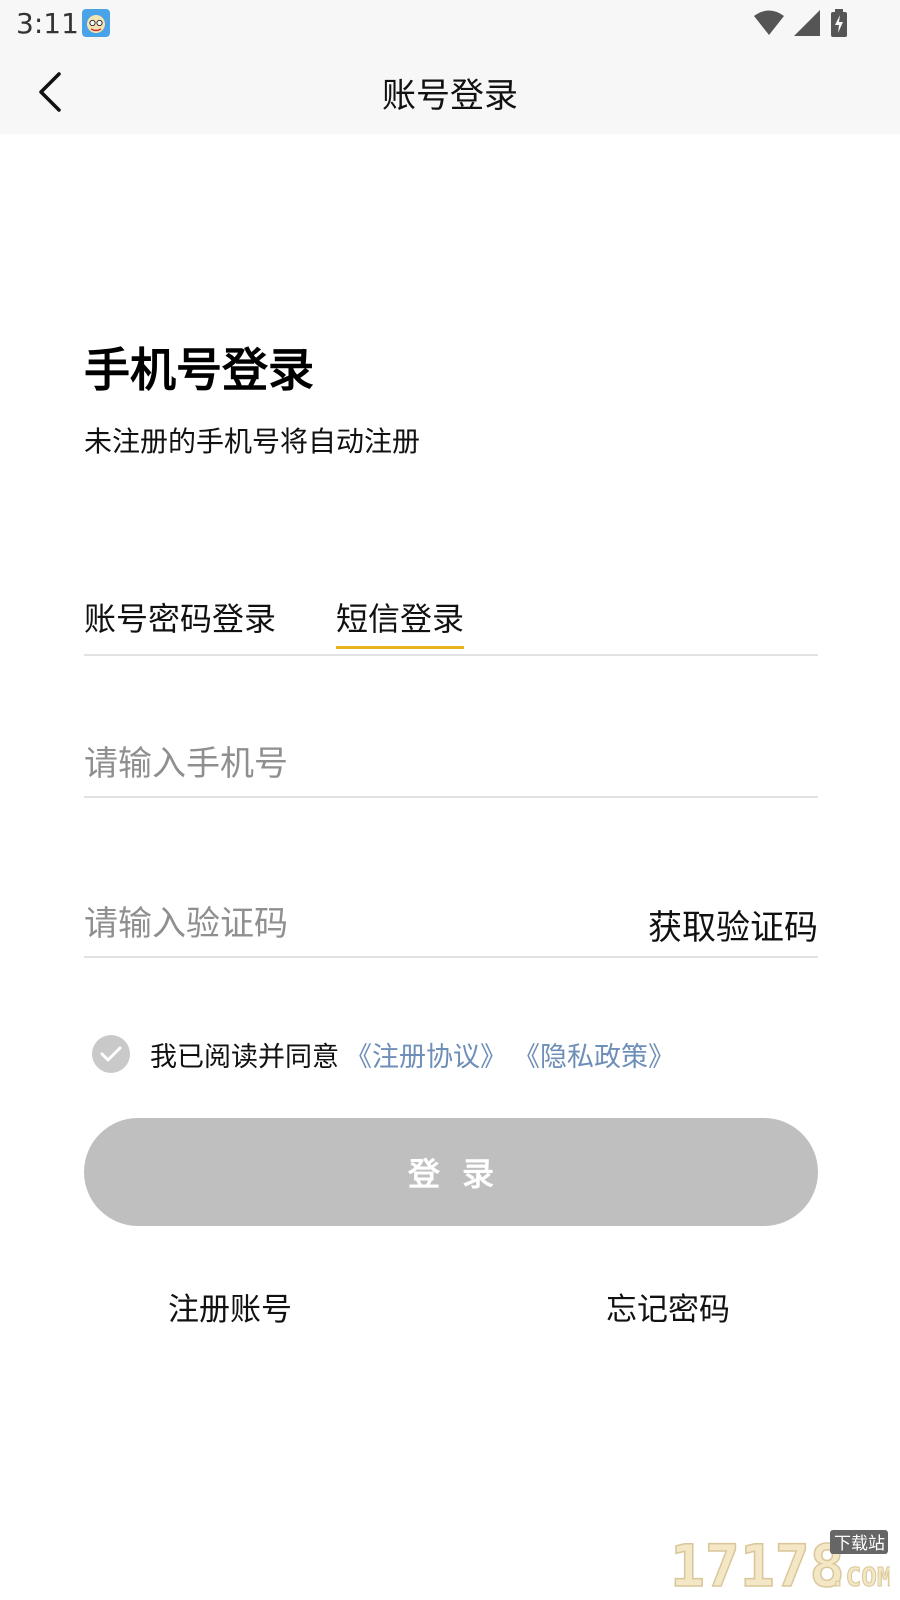  Describe the element at coordinates (733, 924) in the screenshot. I see `get-code-button: 获取验证码` at that location.